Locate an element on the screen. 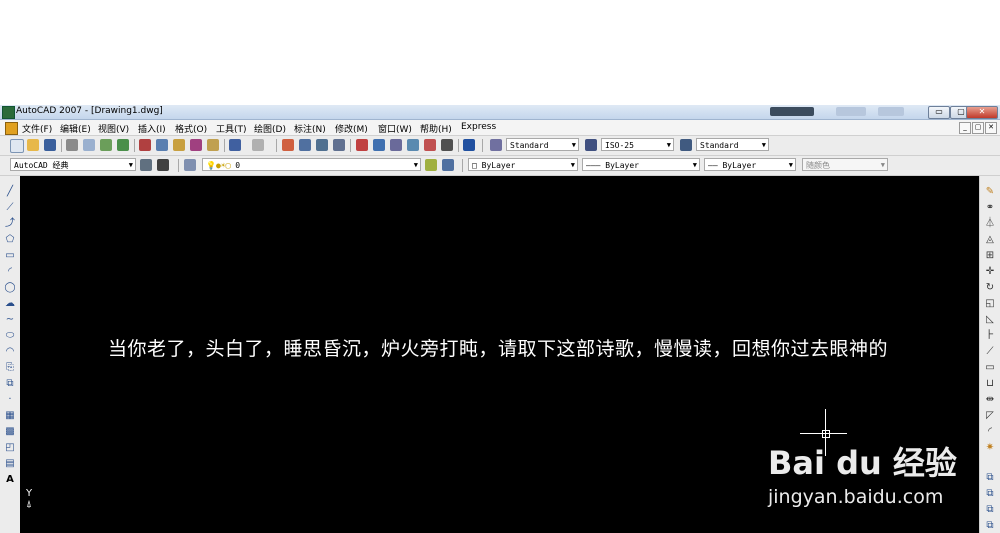 This screenshot has height=533, width=1000. preview-icon is located at coordinates (89, 145).